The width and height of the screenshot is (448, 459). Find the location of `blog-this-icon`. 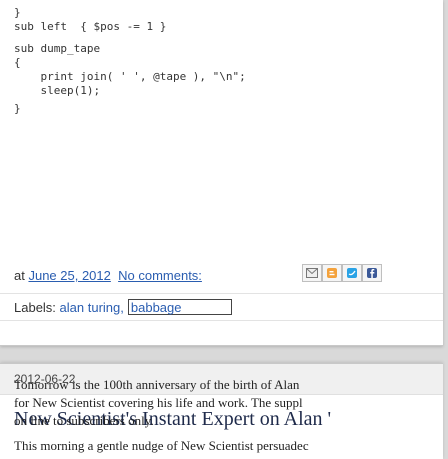

blog-this-icon is located at coordinates (332, 273).